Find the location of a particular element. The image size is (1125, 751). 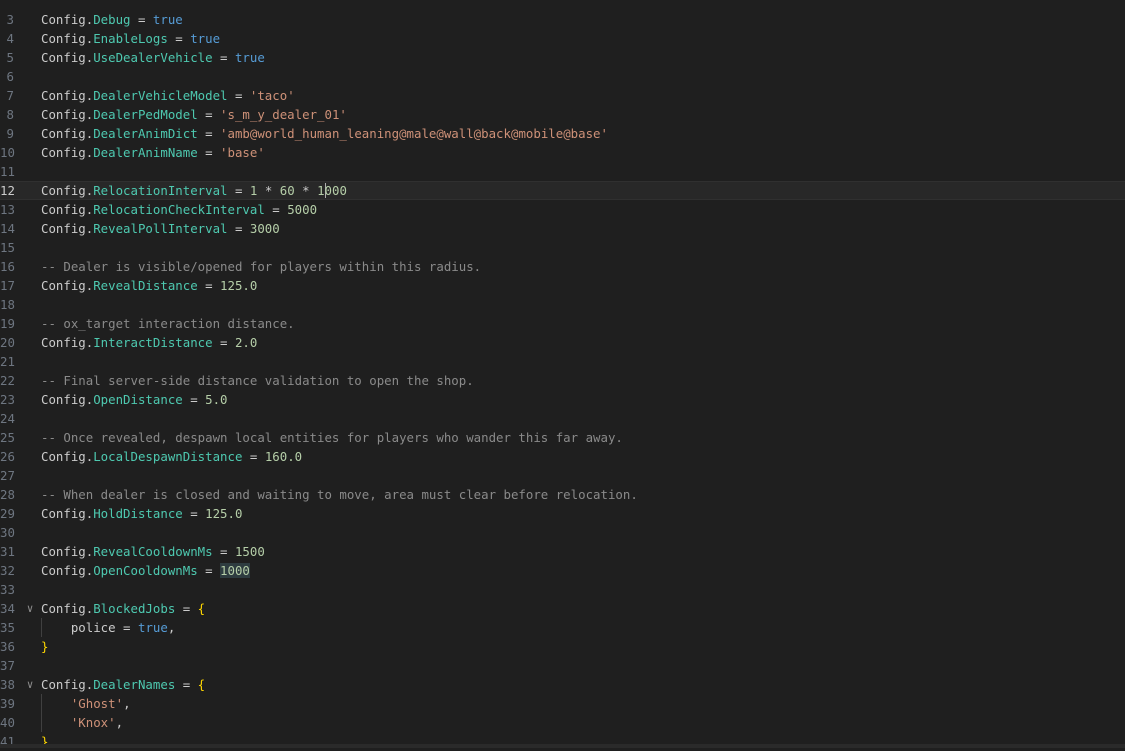

line-number: 34 is located at coordinates (7, 608).